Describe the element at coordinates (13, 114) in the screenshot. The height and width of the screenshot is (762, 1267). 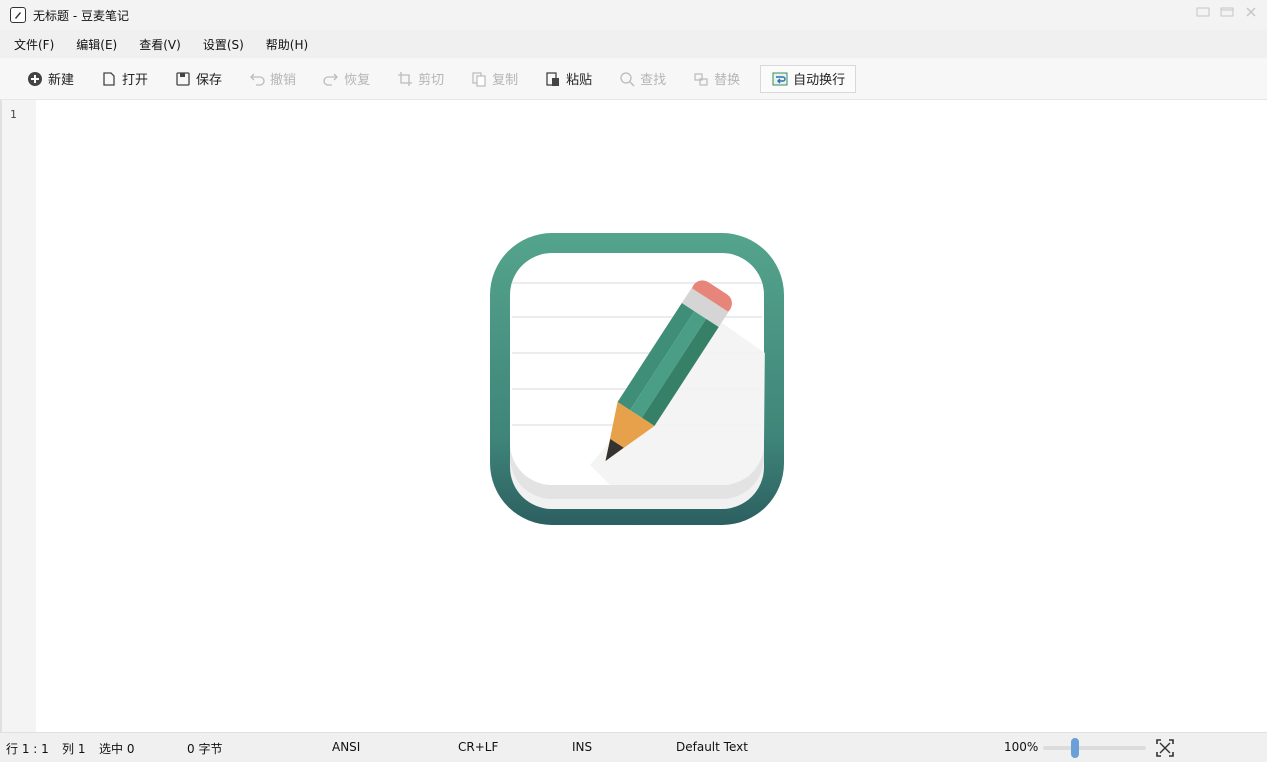
I see `line-number: 1` at that location.